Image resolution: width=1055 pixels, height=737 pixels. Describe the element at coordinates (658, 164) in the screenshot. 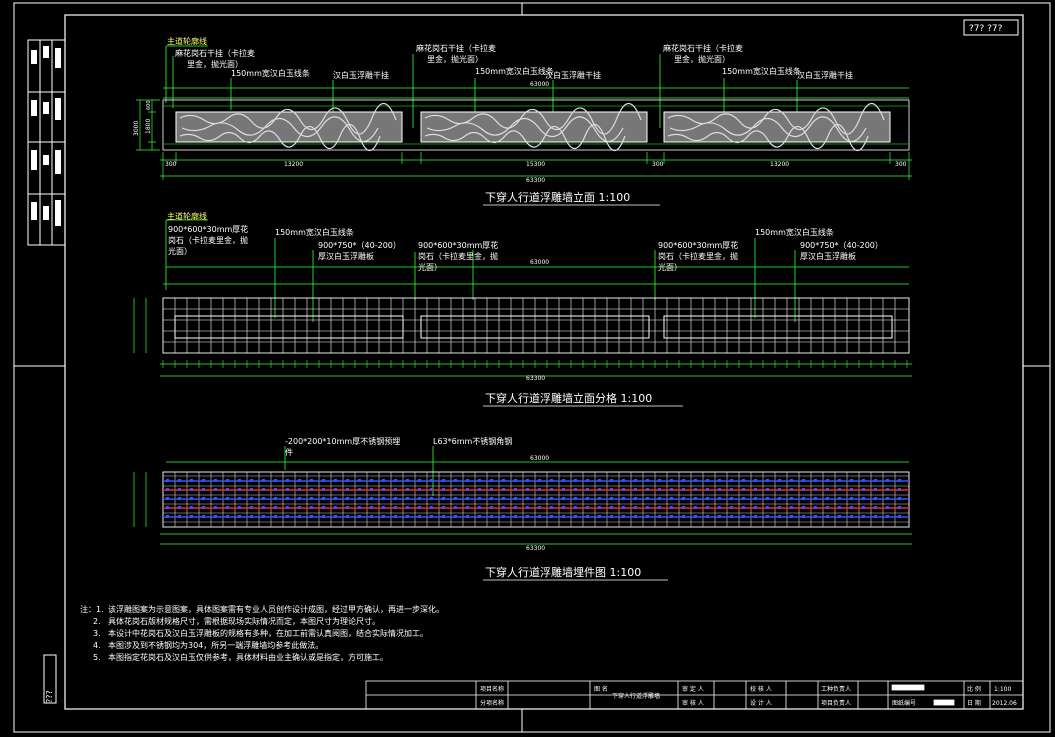

I see `elev-dim-3: 300` at that location.